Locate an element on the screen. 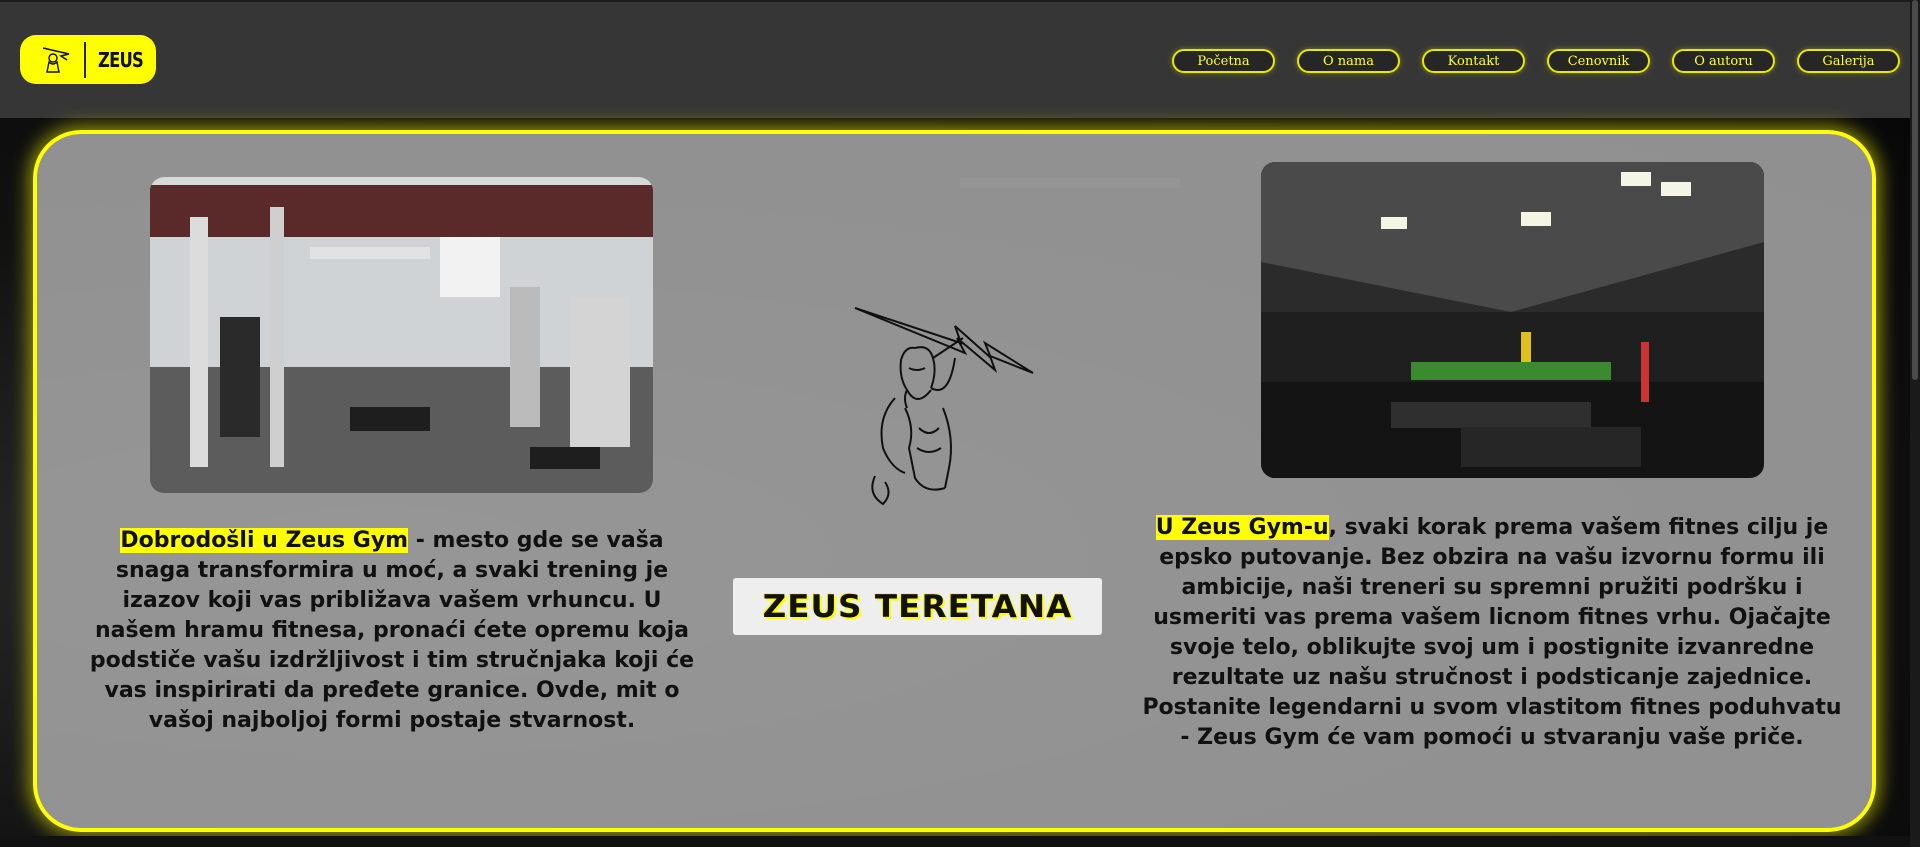 The image size is (1920, 847). brand-title: ZEUS TERETANA is located at coordinates (917, 606).